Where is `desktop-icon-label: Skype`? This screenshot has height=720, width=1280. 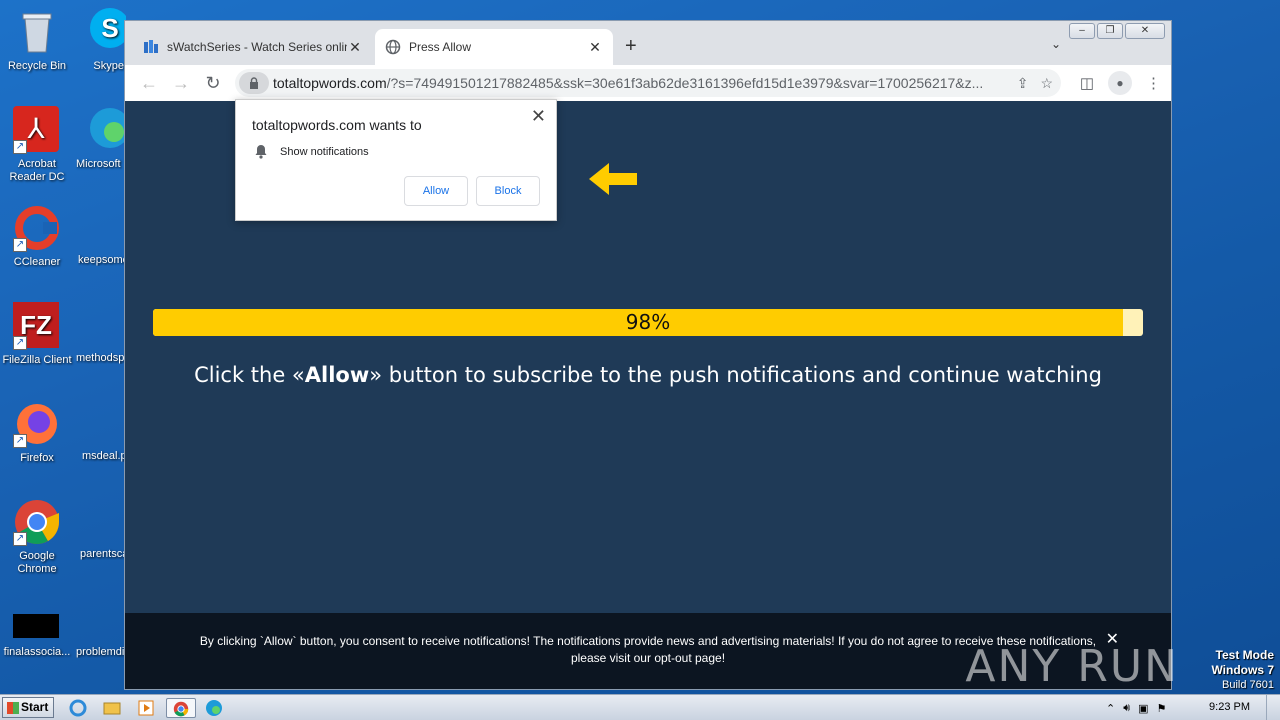
desktop-icon-label: Skype is located at coordinates (108, 66).